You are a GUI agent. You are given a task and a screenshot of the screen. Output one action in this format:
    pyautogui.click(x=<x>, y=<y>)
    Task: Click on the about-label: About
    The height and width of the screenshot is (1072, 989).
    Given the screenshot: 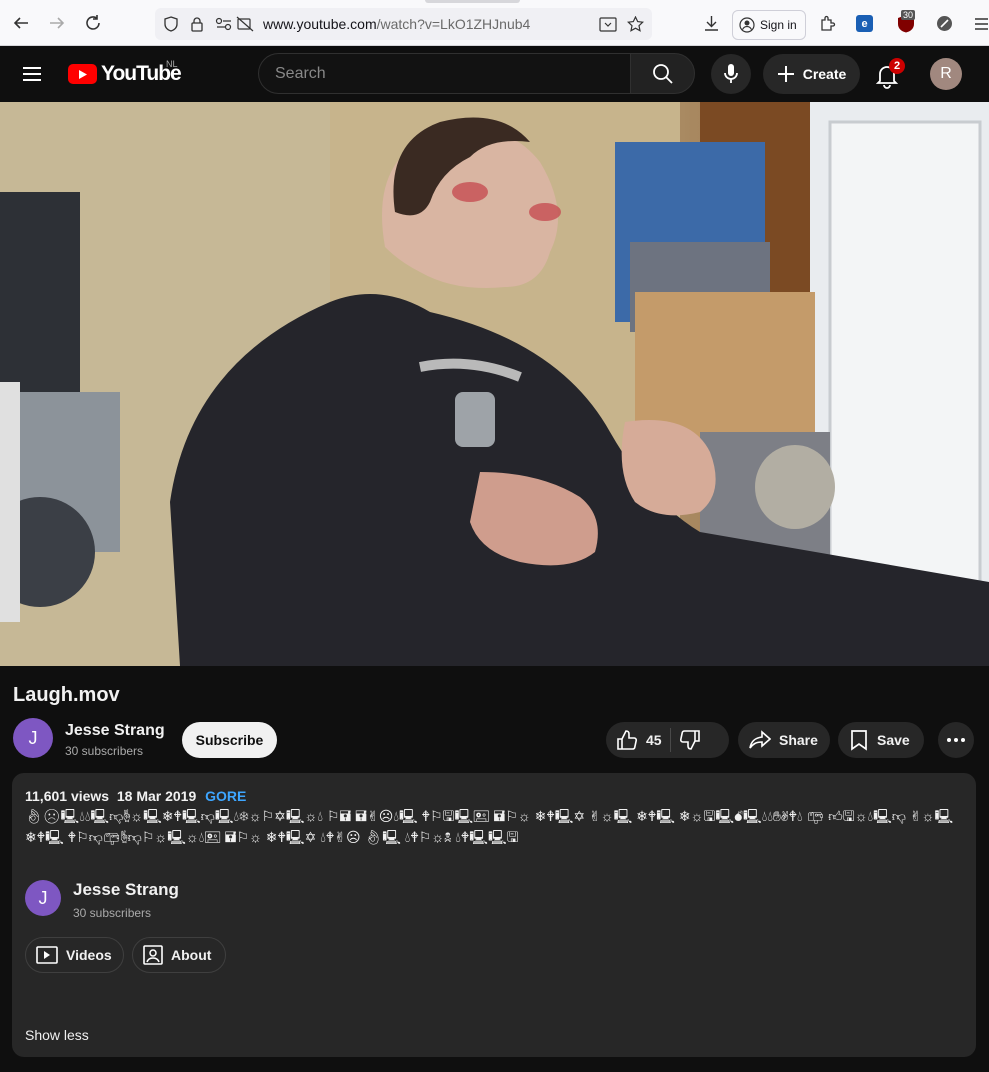 What is the action you would take?
    pyautogui.click(x=191, y=955)
    